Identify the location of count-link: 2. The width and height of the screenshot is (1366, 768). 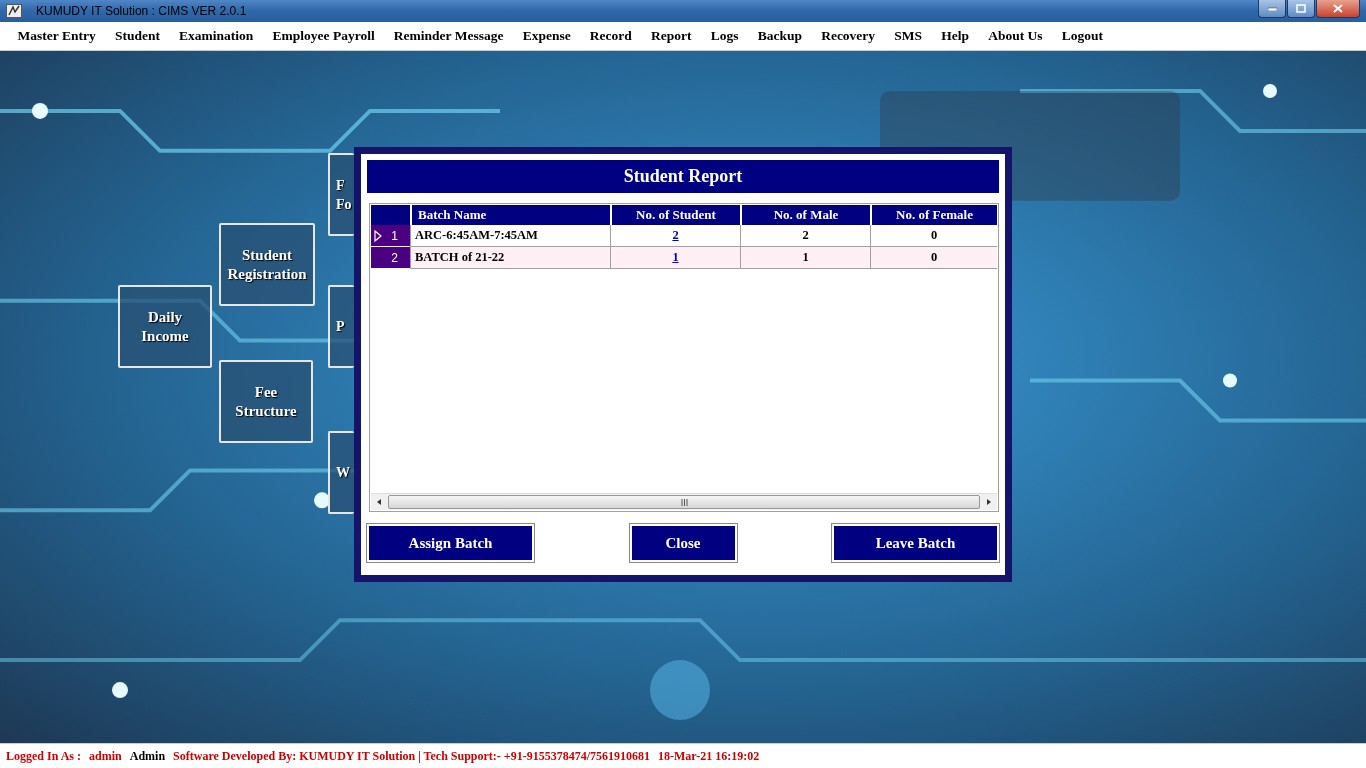
(675, 235).